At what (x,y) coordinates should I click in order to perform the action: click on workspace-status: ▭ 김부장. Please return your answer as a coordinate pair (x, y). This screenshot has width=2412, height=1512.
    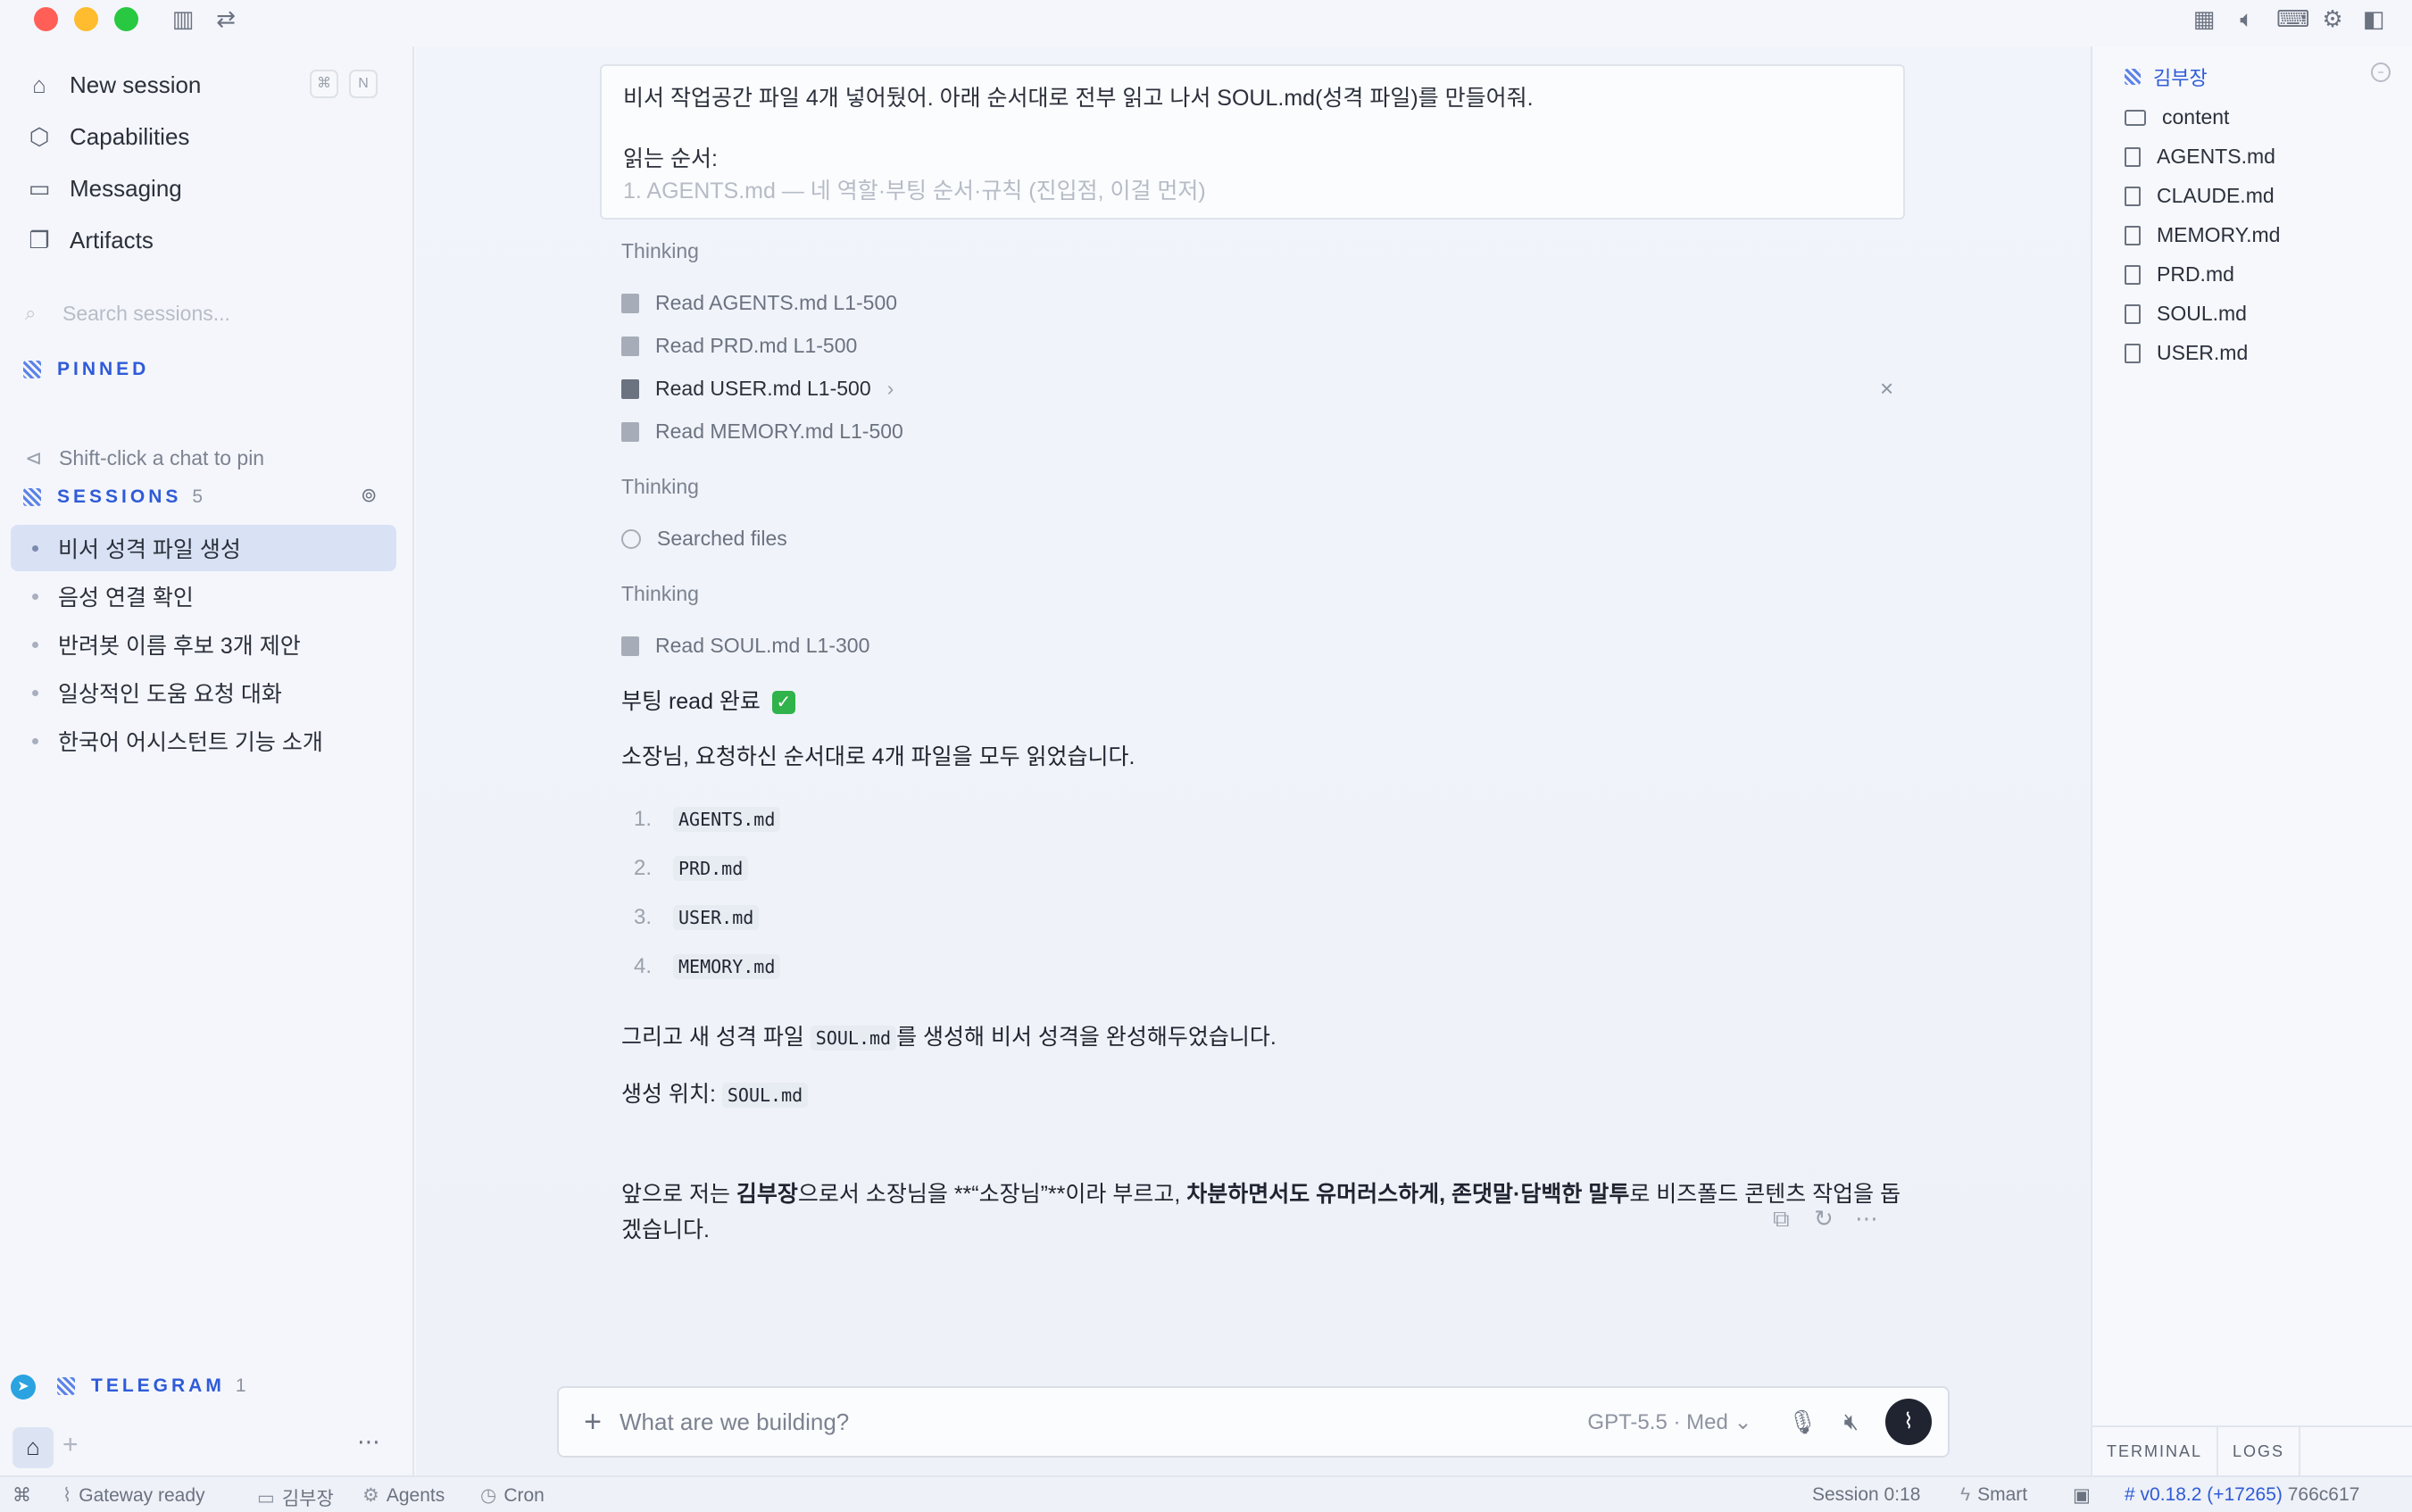
    Looking at the image, I should click on (296, 1498).